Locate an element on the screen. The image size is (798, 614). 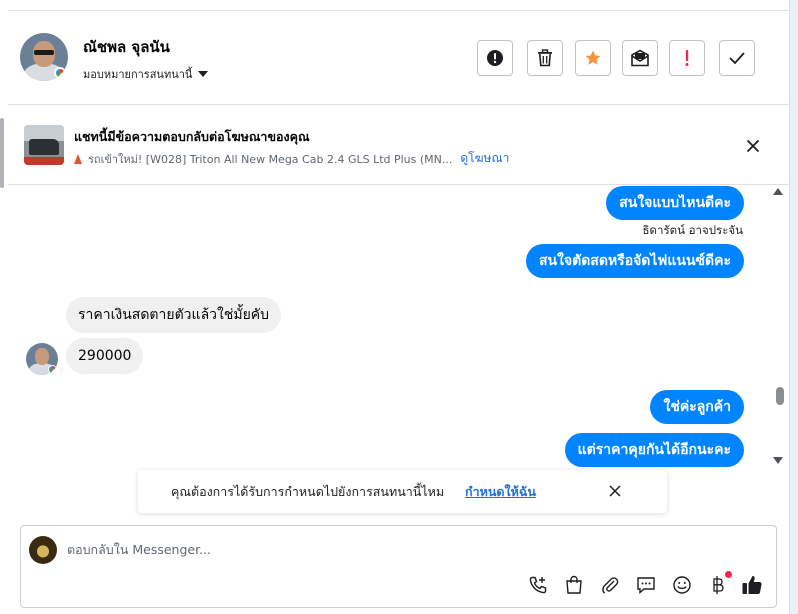
dismiss-reminder-button is located at coordinates (615, 491).